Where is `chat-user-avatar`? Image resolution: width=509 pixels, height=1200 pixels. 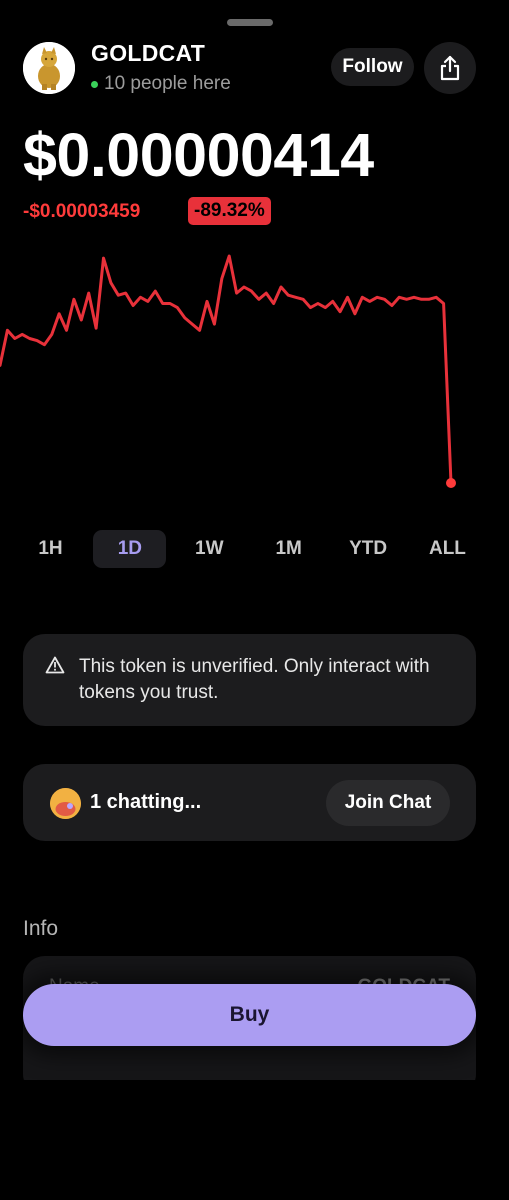
chat-user-avatar is located at coordinates (65, 803).